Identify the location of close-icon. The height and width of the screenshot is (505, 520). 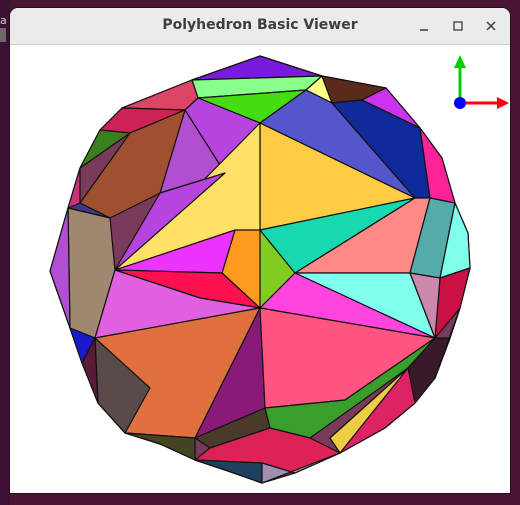
(491, 26).